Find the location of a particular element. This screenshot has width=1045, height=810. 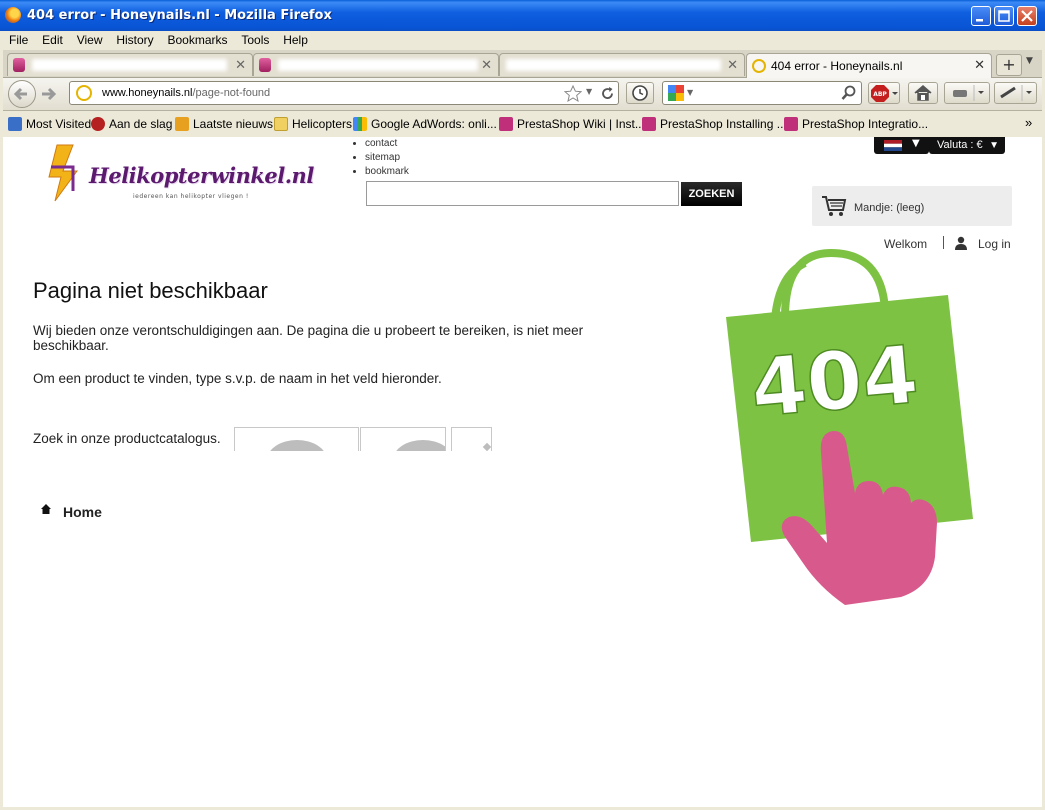

logo-tagline: iedereen kan helikopter vliegen ! is located at coordinates (191, 196).